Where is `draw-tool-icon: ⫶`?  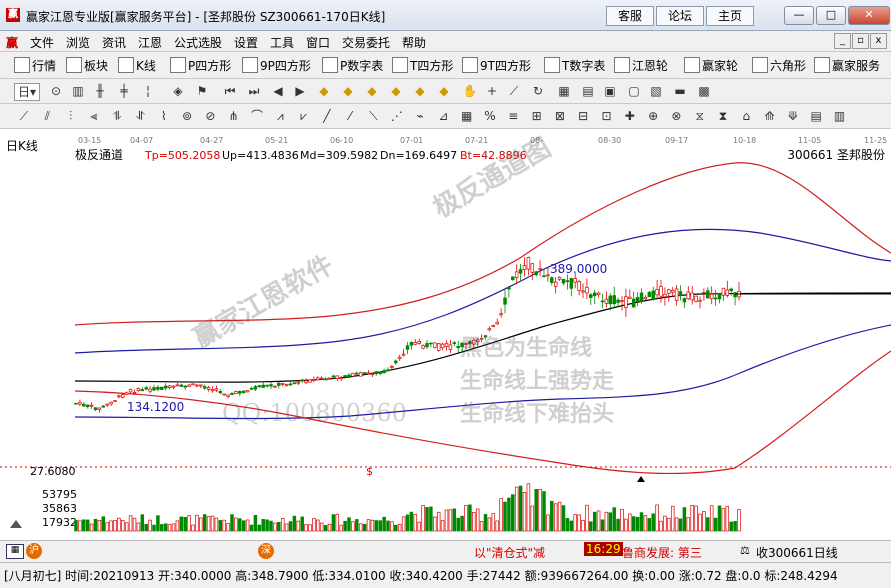 draw-tool-icon: ⫶ is located at coordinates (71, 116).